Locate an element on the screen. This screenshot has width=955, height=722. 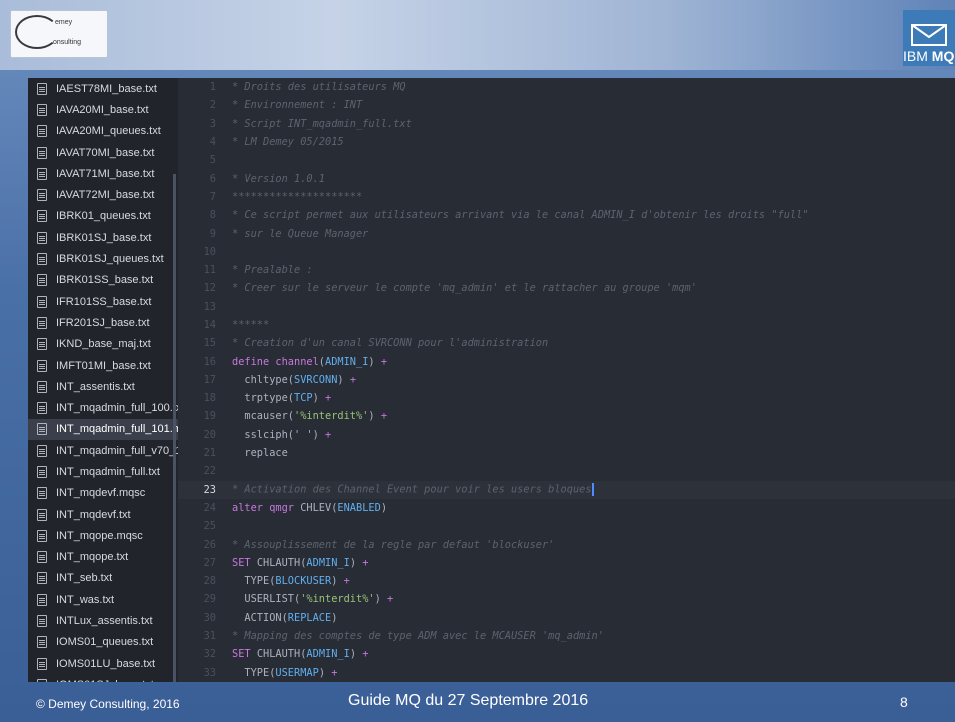
code-line: 33 TYPE(USERMAP) + is located at coordinates (566, 673).